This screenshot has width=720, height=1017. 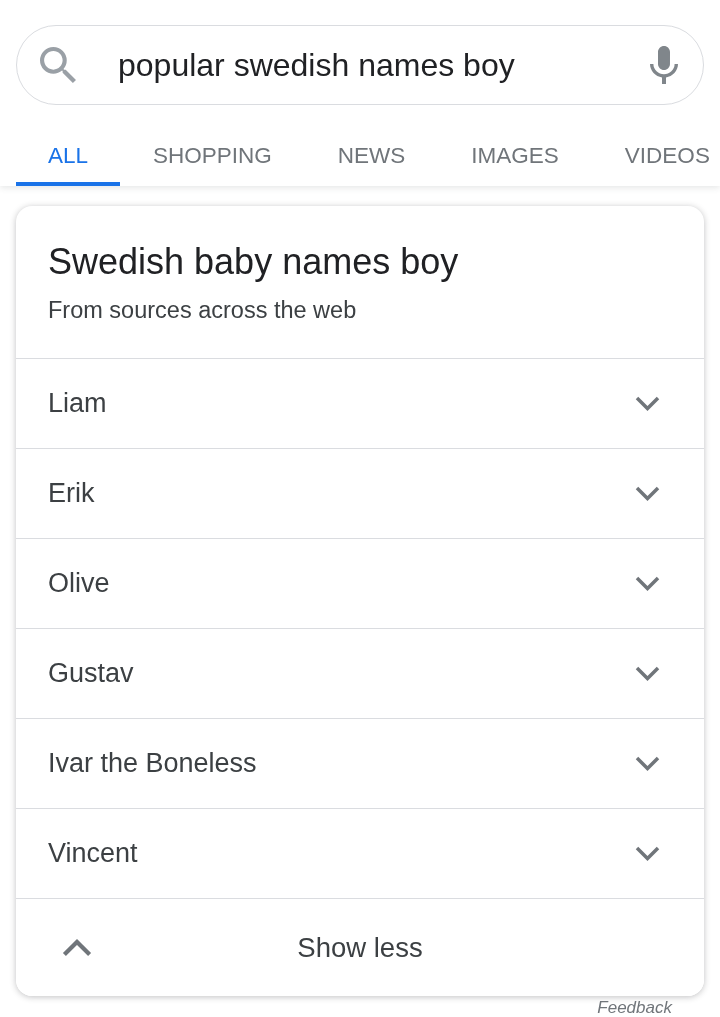 What do you see at coordinates (68, 156) in the screenshot?
I see `search-tab: ALL` at bounding box center [68, 156].